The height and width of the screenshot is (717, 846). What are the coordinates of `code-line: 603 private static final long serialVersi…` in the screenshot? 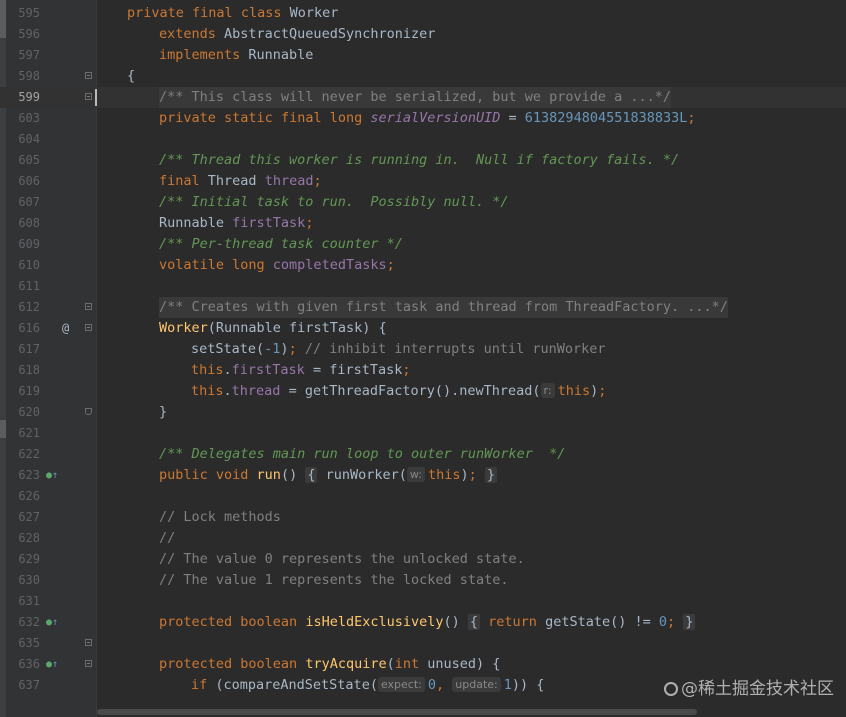 It's located at (423, 118).